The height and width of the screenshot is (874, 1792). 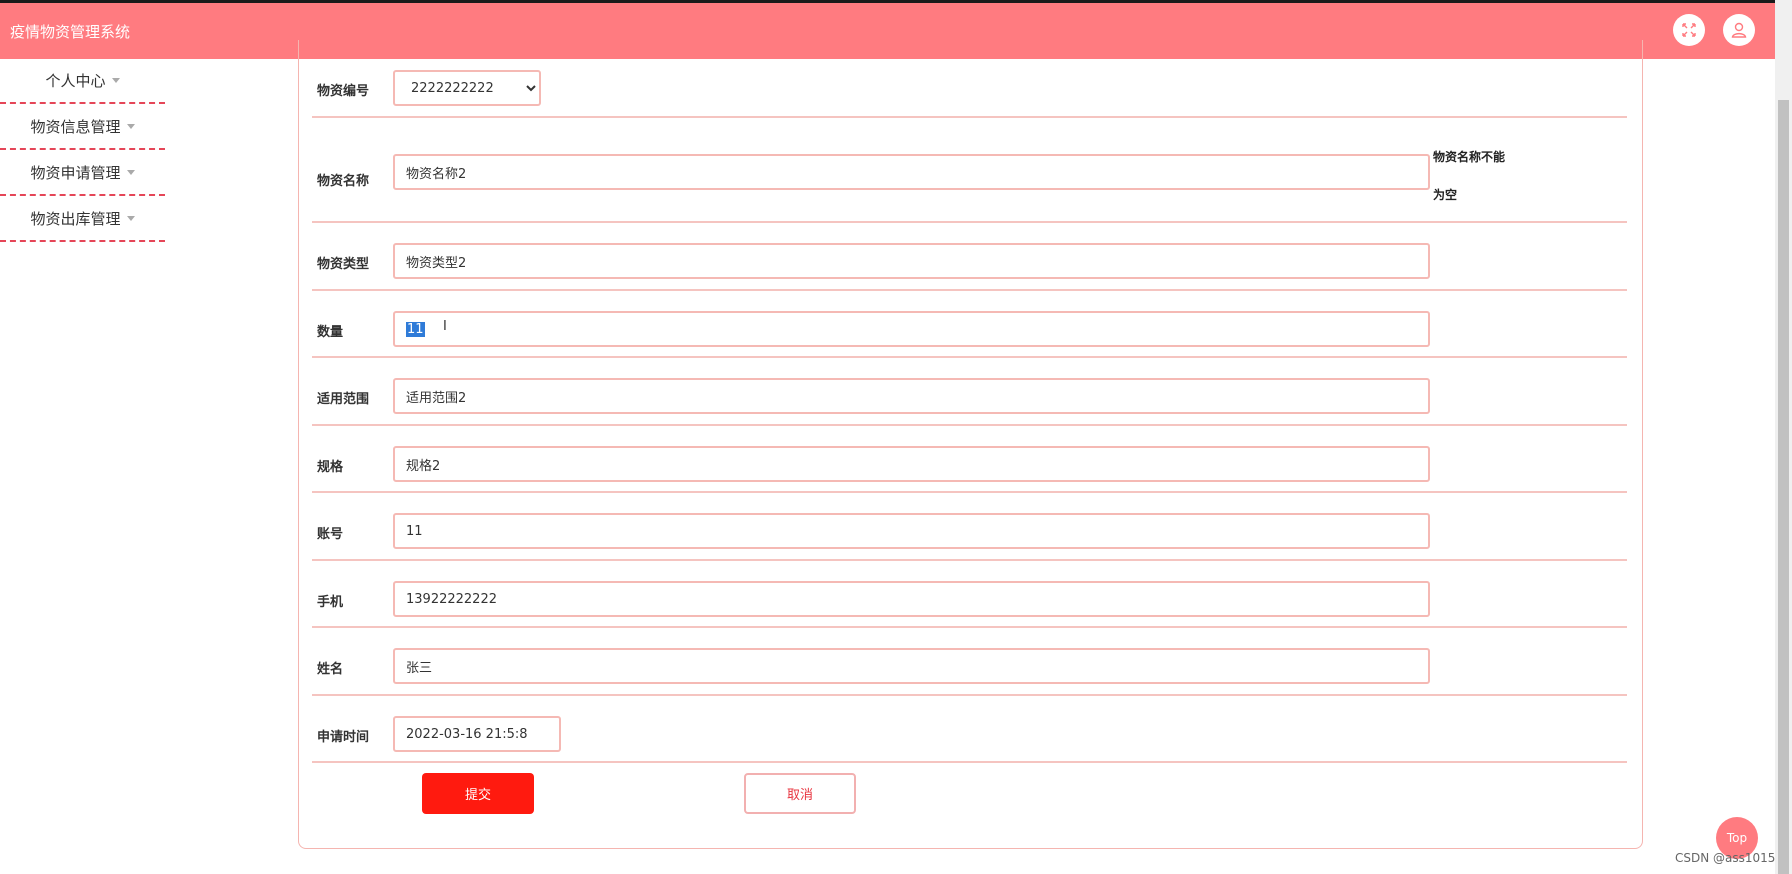 What do you see at coordinates (467, 88) in the screenshot?
I see `code-select: 2222222222` at bounding box center [467, 88].